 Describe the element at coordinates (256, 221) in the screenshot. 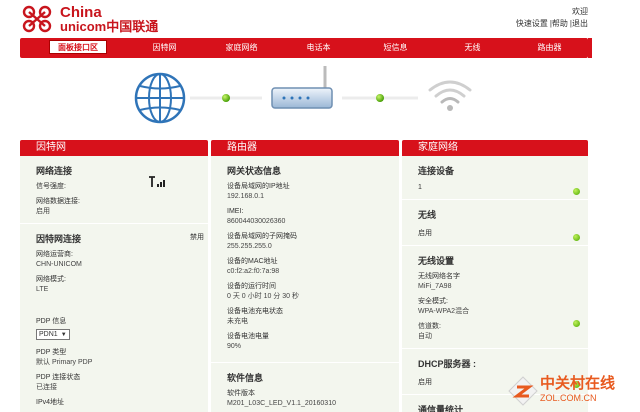

I see `imei-value: 860044030026360` at that location.